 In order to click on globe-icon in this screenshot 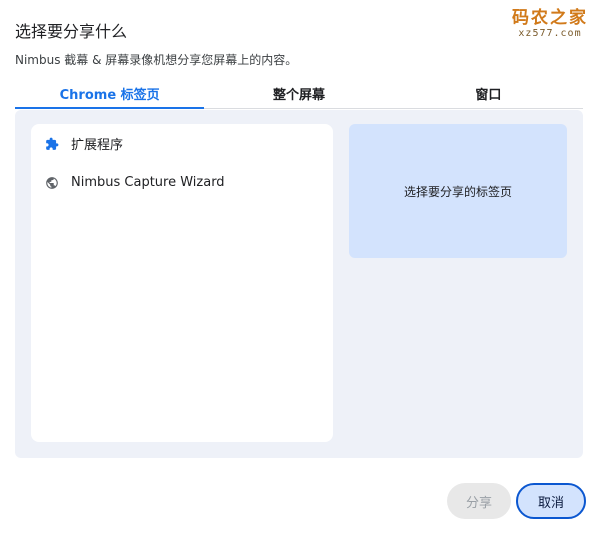, I will do `click(51, 182)`.